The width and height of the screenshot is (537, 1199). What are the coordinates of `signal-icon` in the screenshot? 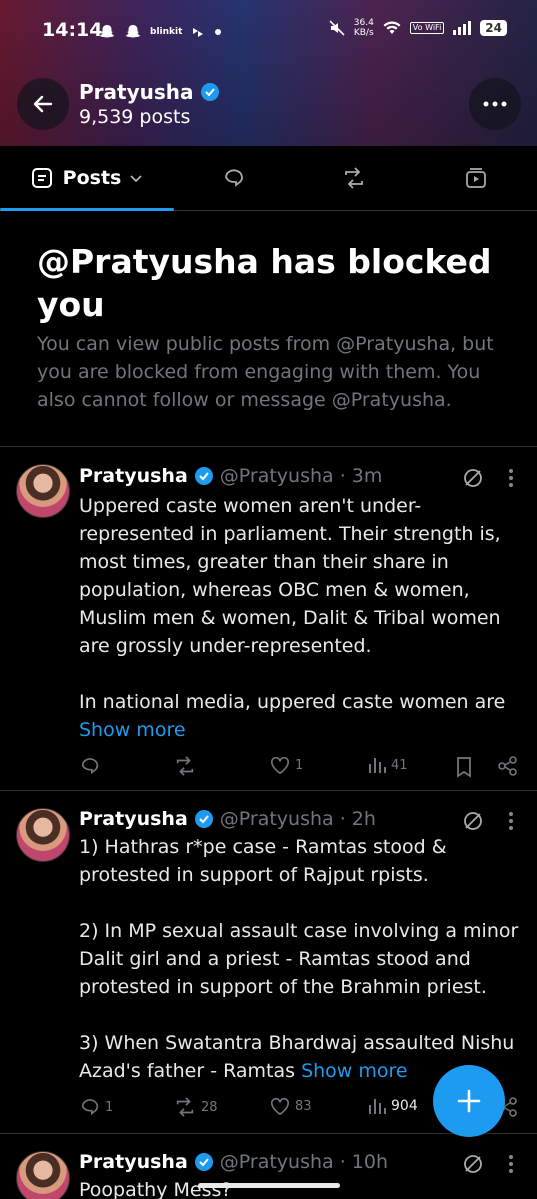 It's located at (462, 28).